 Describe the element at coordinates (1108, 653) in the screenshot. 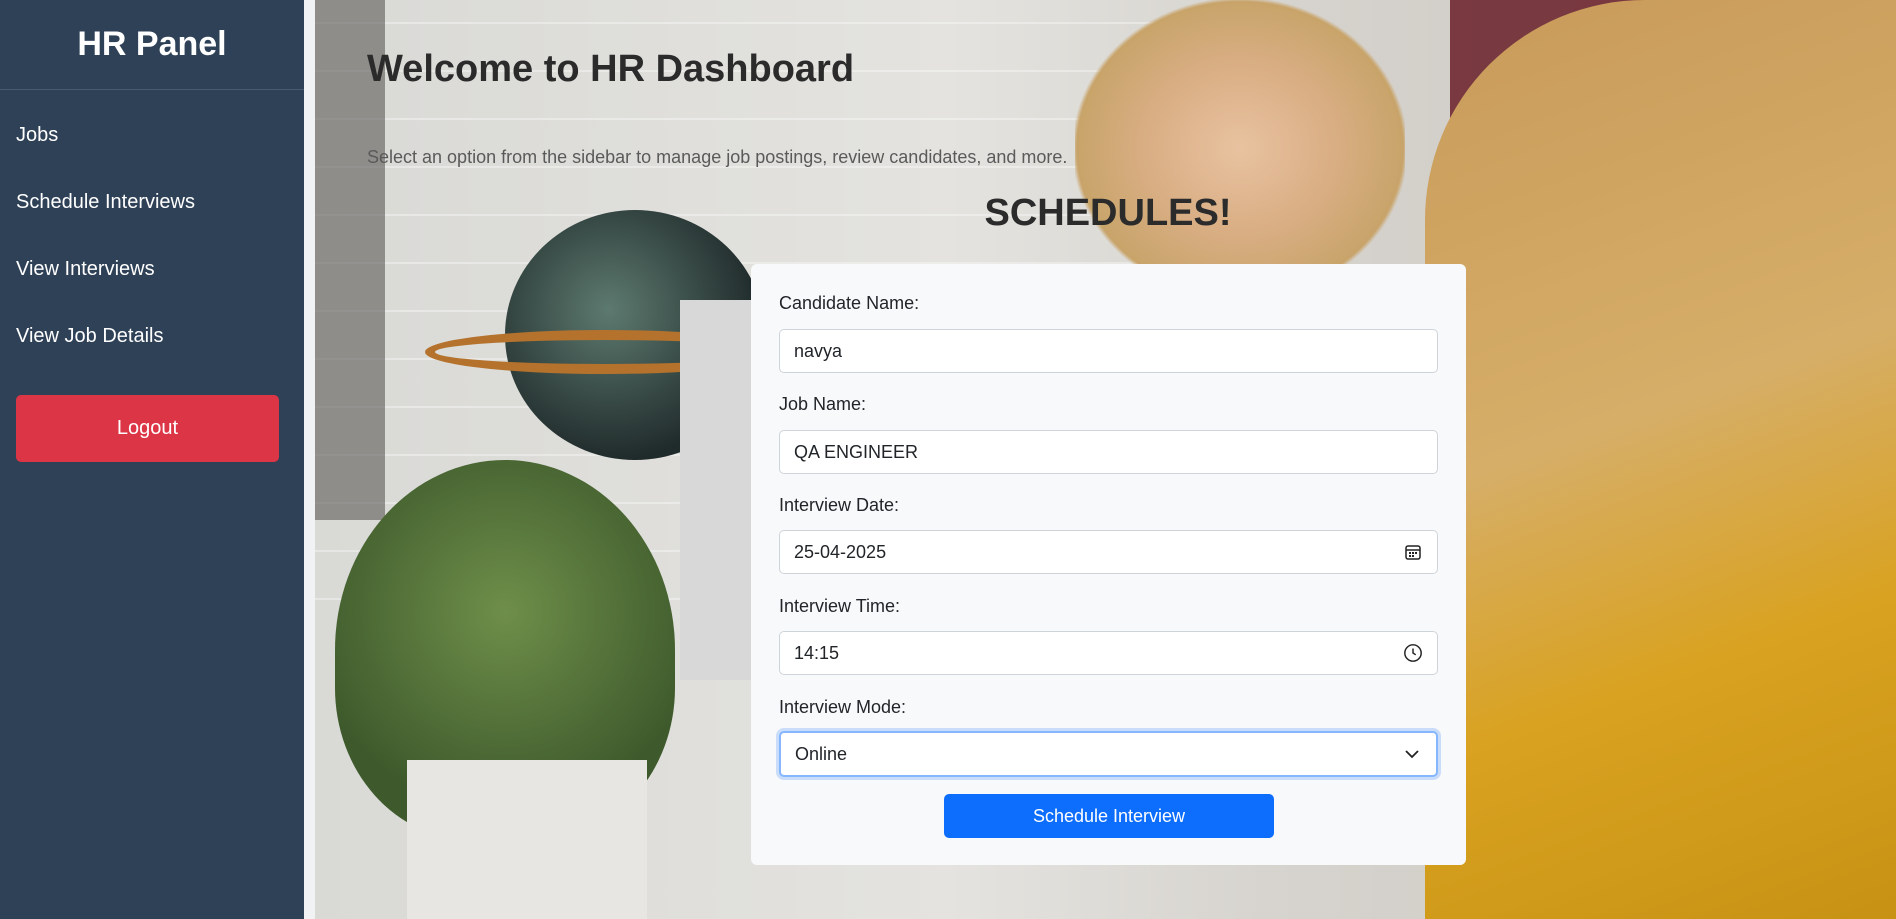

I see `interview-time-input: 14:15` at that location.